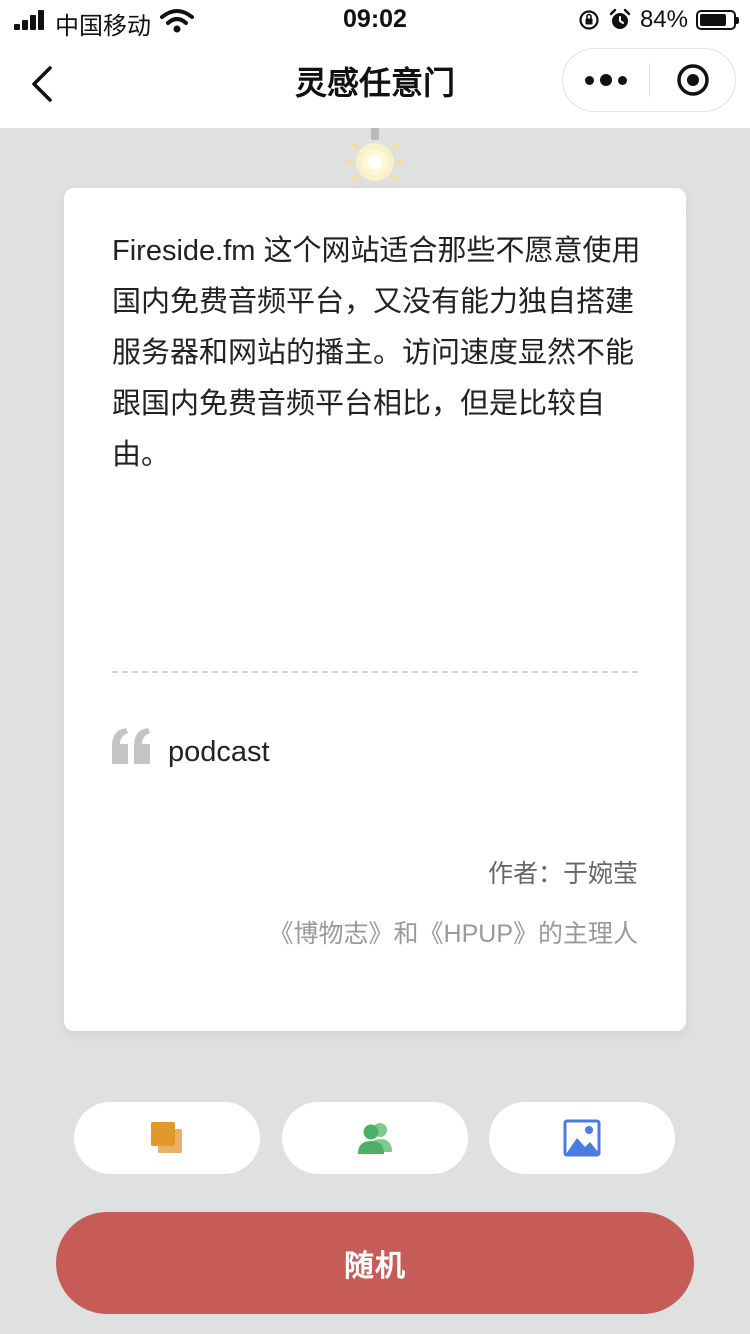 This screenshot has height=1334, width=750. I want to click on image-icon, so click(582, 1138).